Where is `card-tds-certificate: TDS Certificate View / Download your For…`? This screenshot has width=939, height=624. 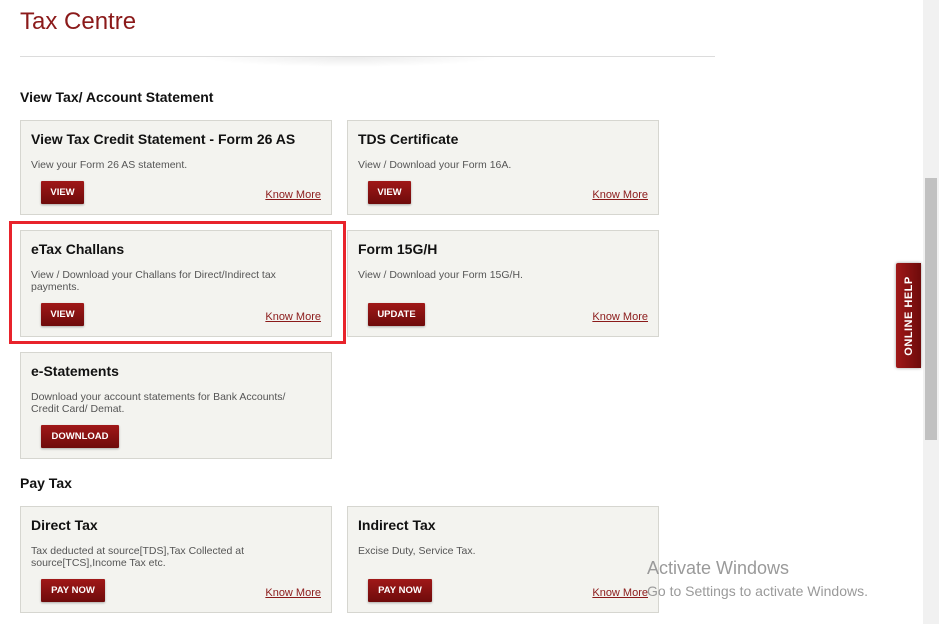 card-tds-certificate: TDS Certificate View / Download your For… is located at coordinates (503, 167).